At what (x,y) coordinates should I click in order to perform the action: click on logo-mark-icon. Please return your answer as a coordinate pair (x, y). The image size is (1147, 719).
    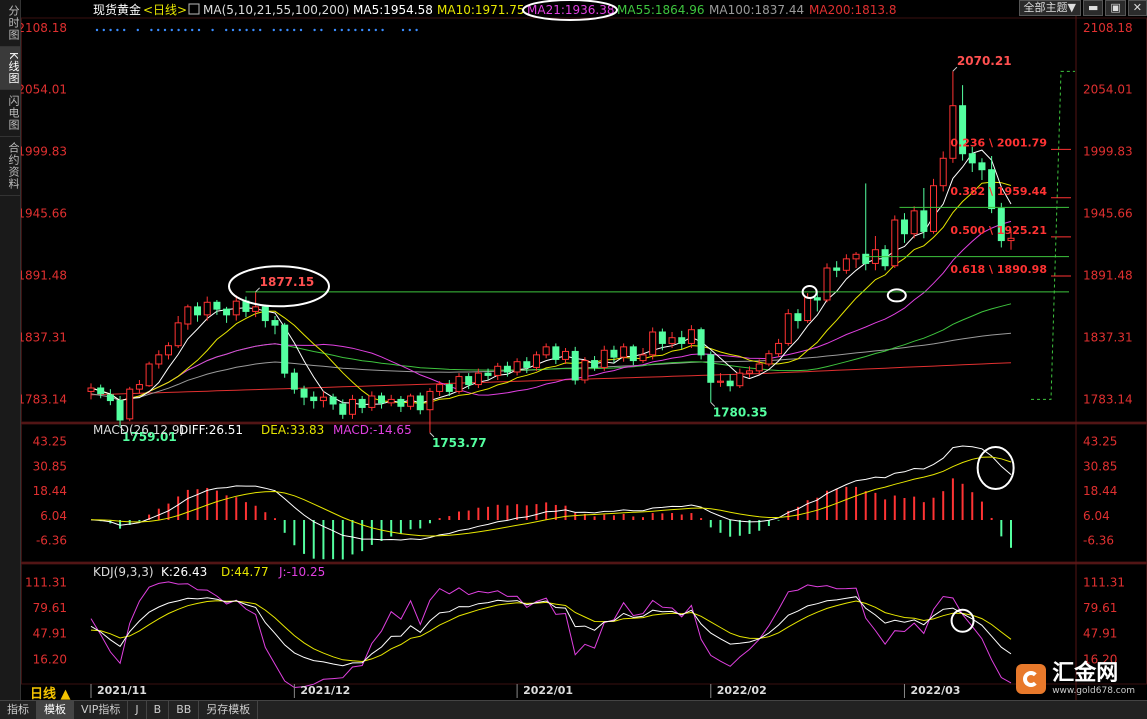
    Looking at the image, I should click on (1031, 679).